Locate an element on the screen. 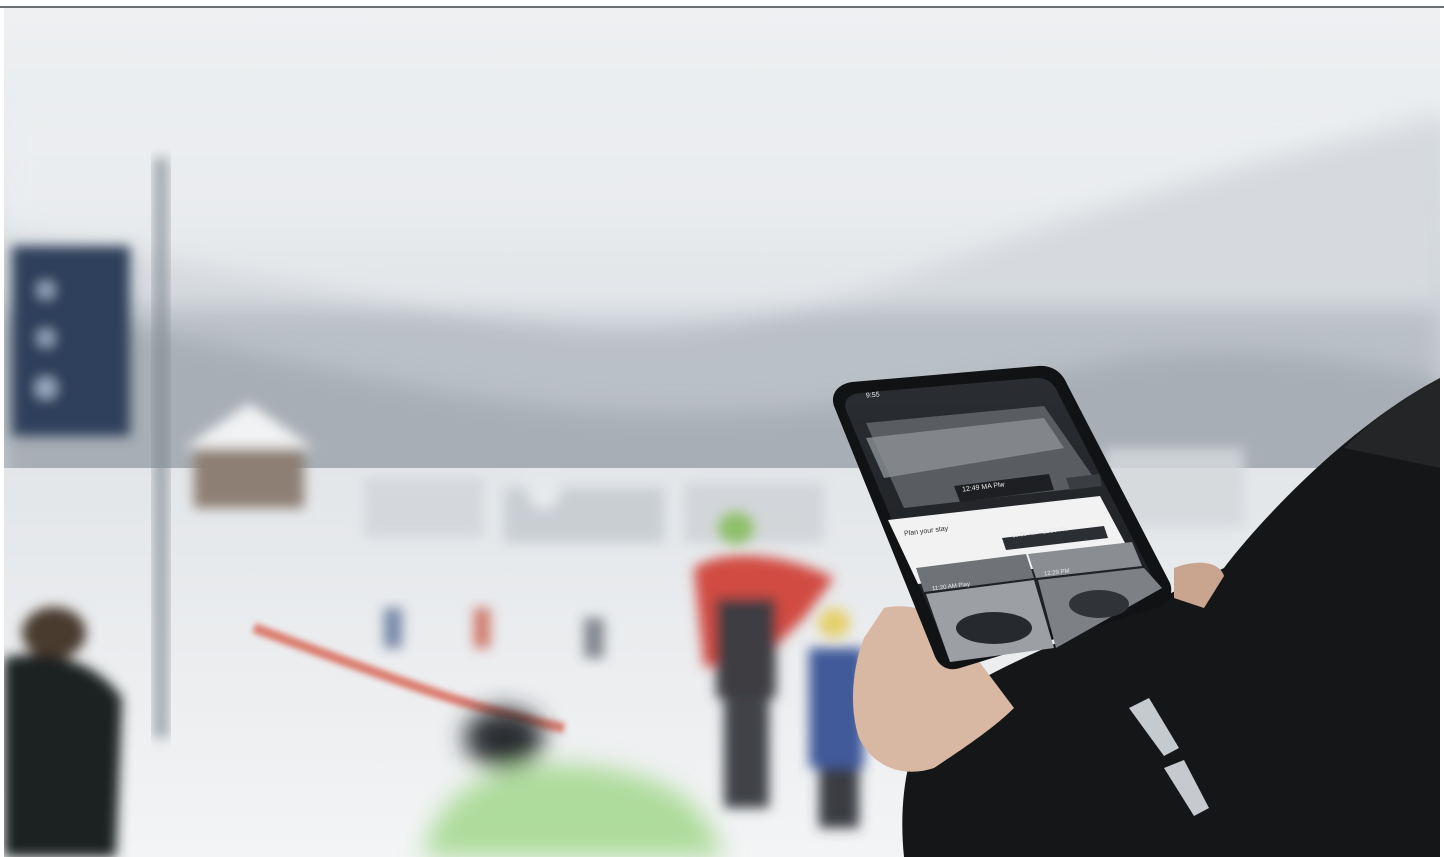 The height and width of the screenshot is (857, 1444). top-border is located at coordinates (722, 4).